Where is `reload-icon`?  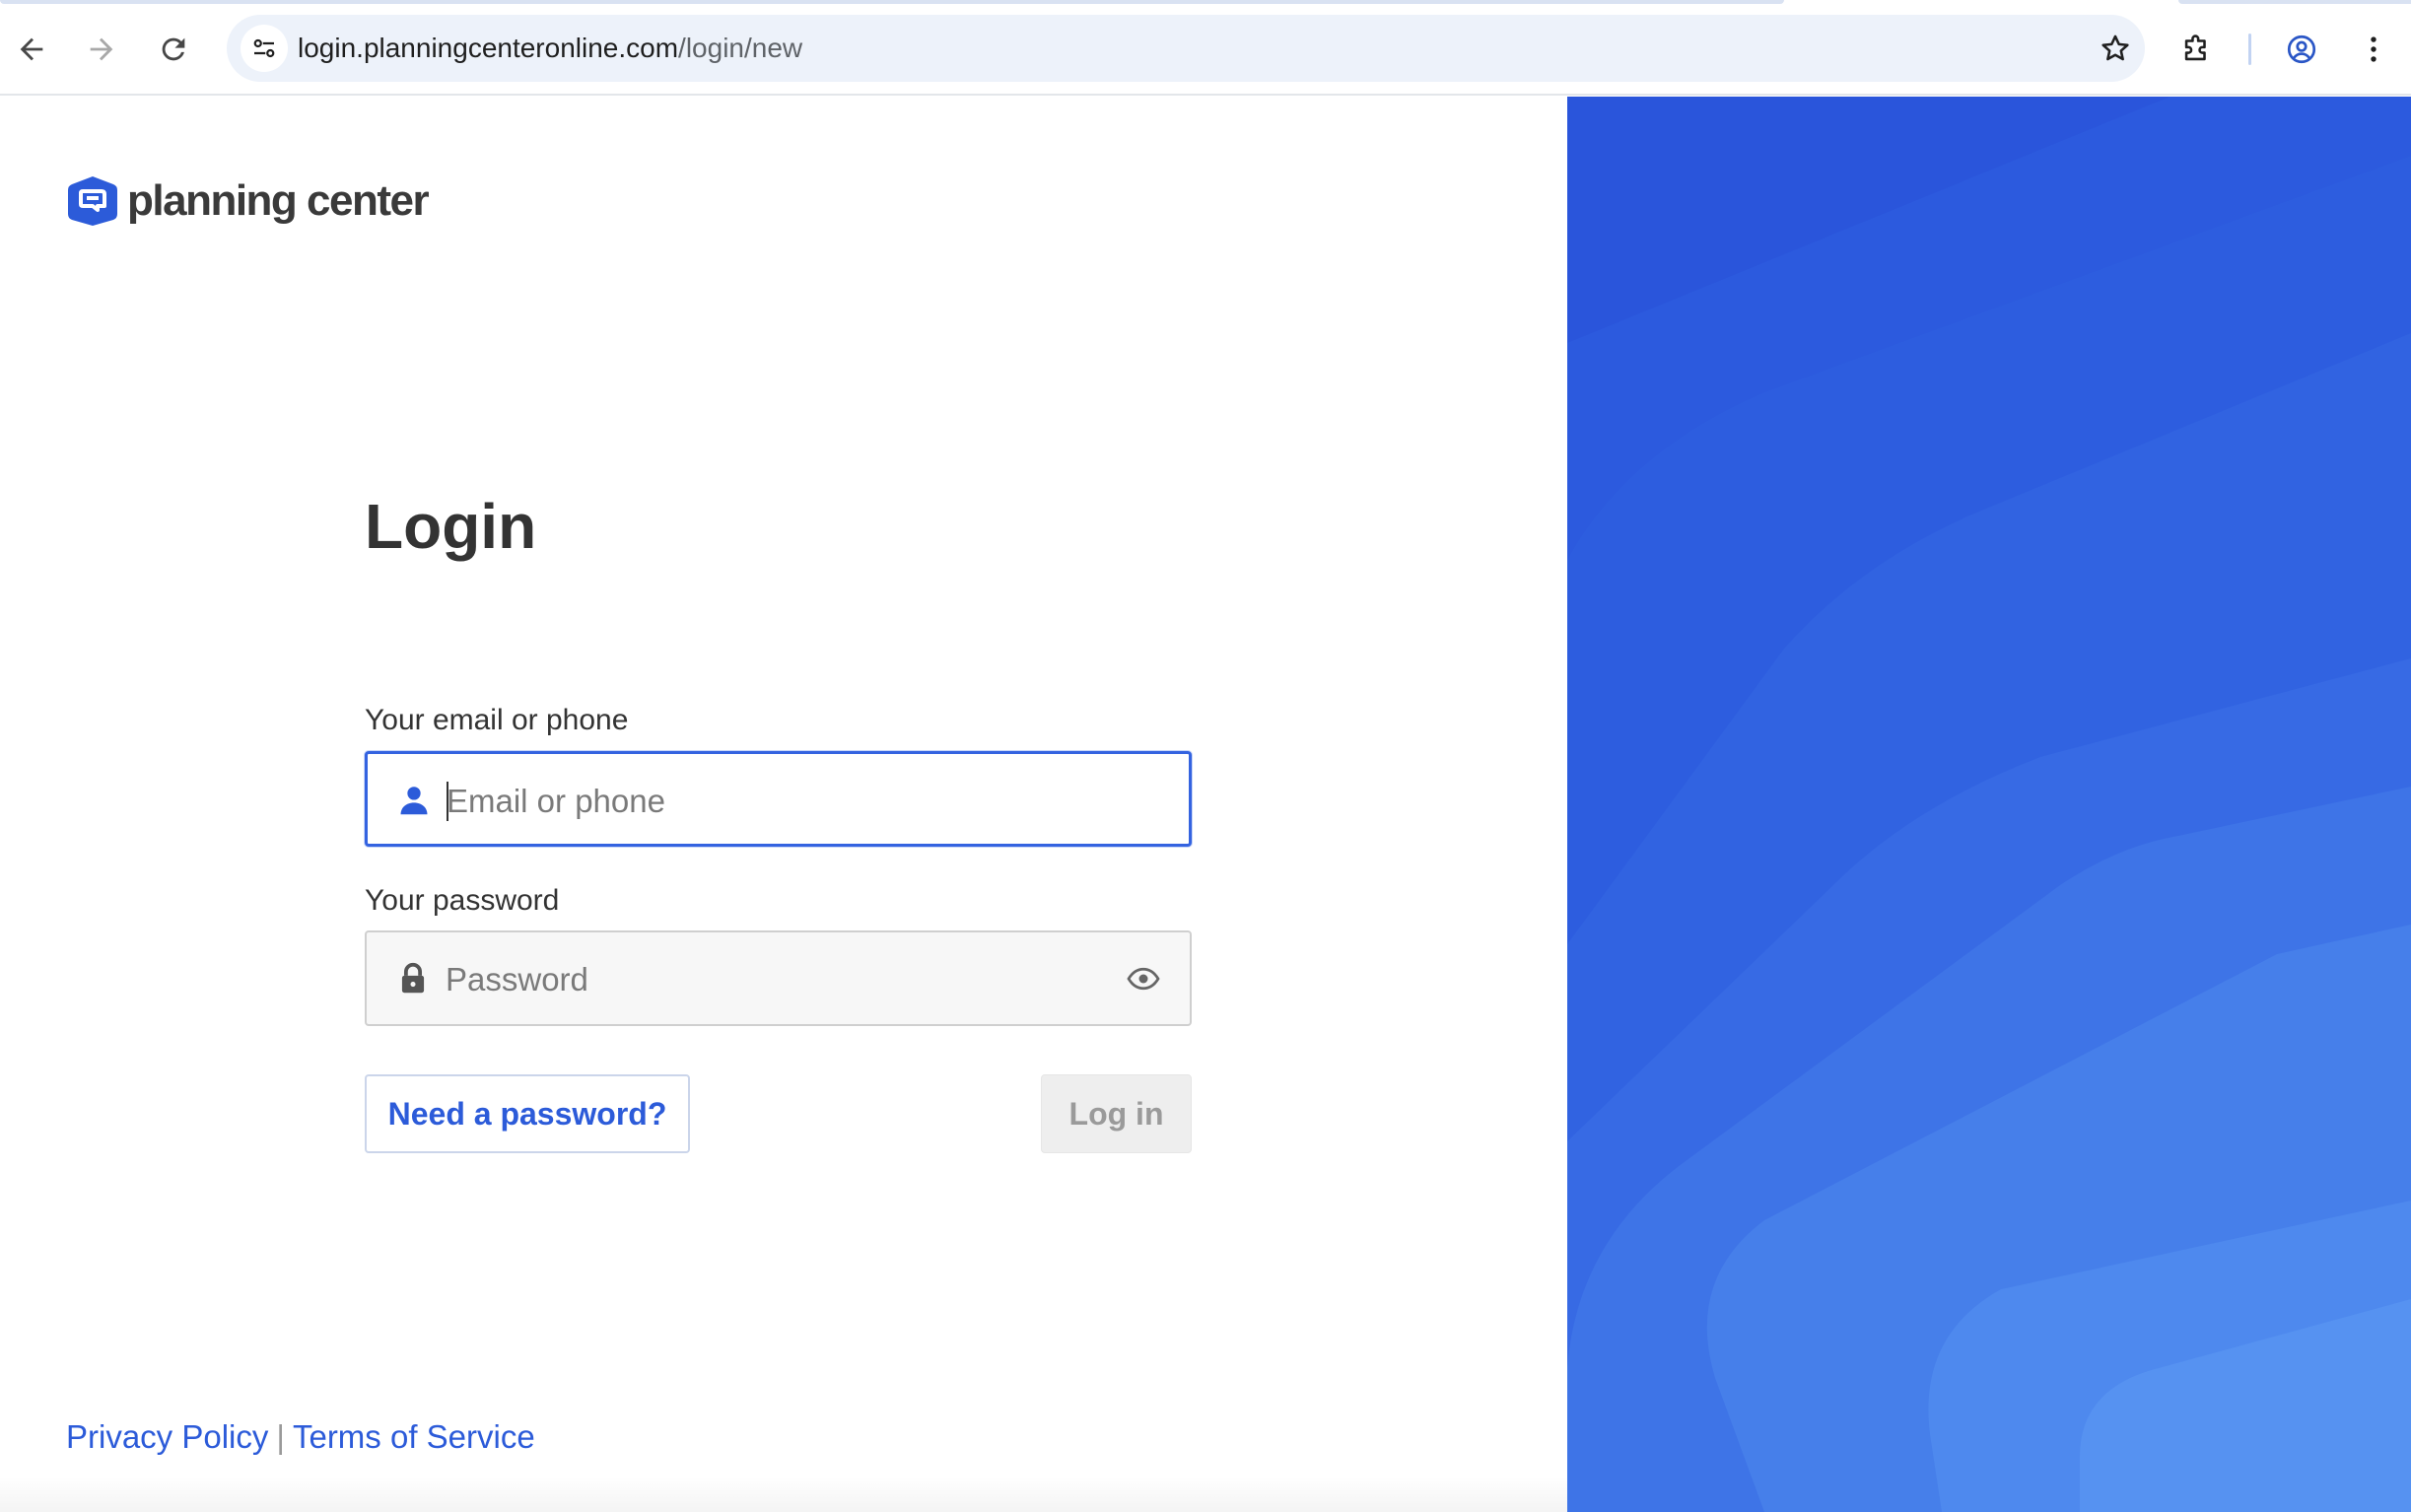
reload-icon is located at coordinates (173, 49).